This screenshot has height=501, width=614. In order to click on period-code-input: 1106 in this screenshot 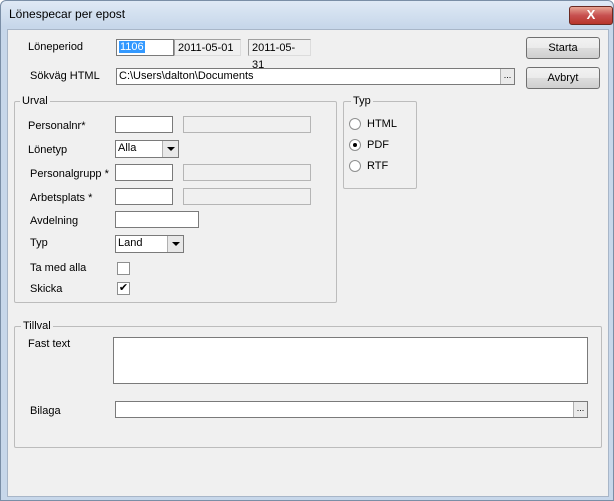, I will do `click(145, 47)`.